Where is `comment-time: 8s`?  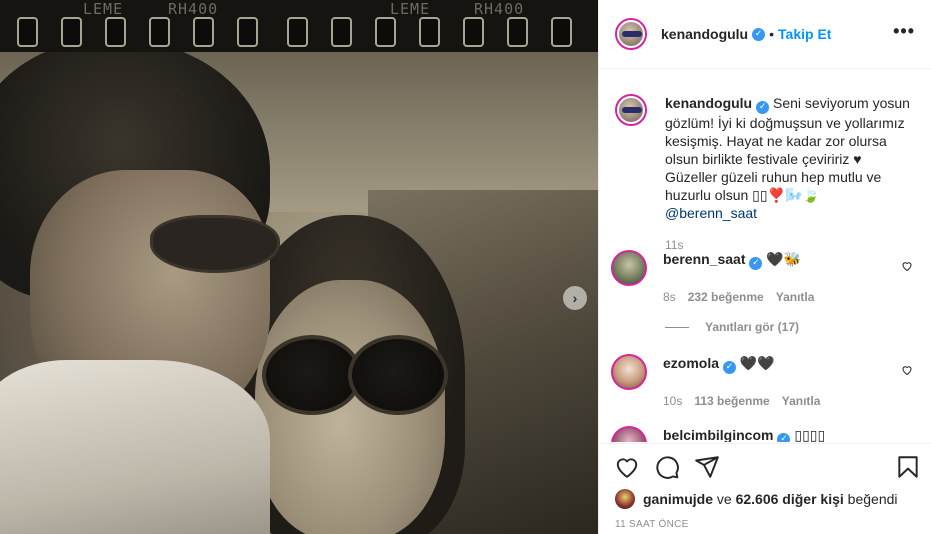 comment-time: 8s is located at coordinates (669, 296).